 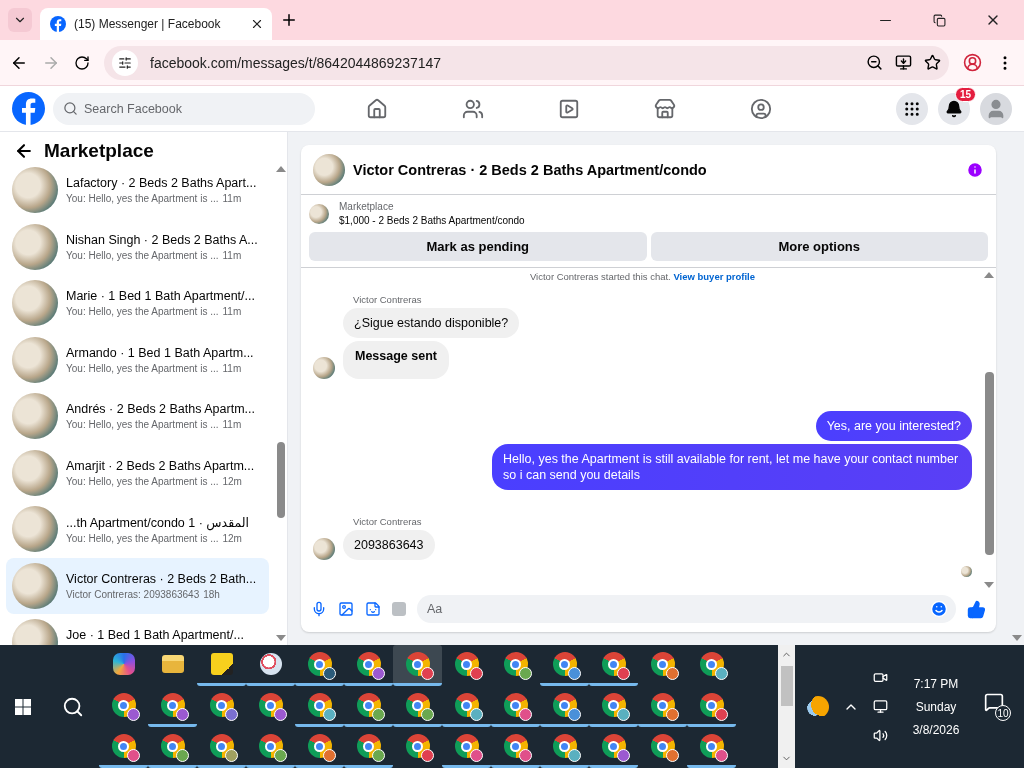 I want to click on profile-icon, so click(x=972, y=62).